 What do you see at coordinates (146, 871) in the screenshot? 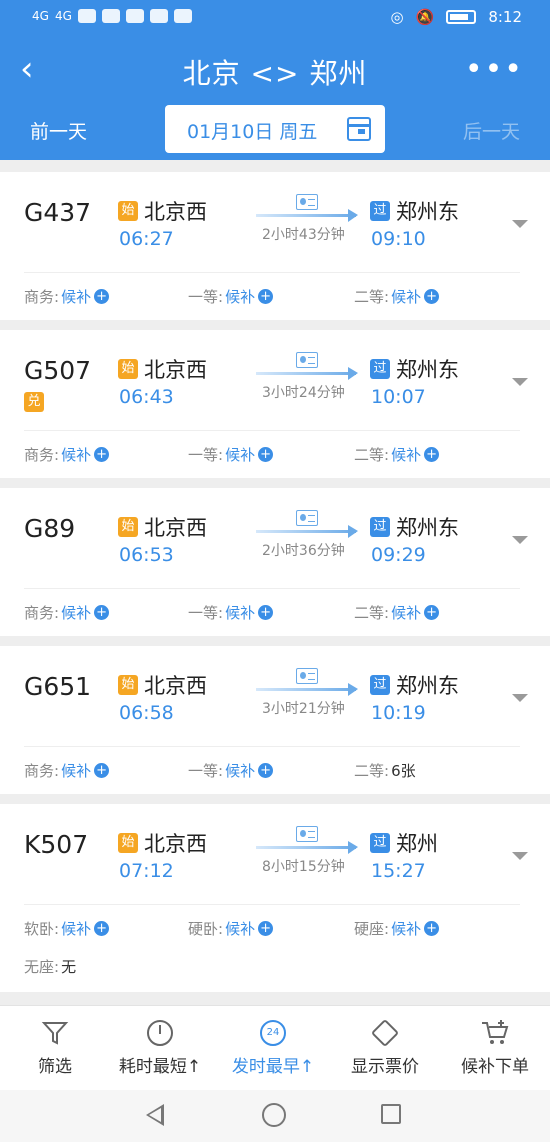
I see `departure-time: 07:12` at bounding box center [146, 871].